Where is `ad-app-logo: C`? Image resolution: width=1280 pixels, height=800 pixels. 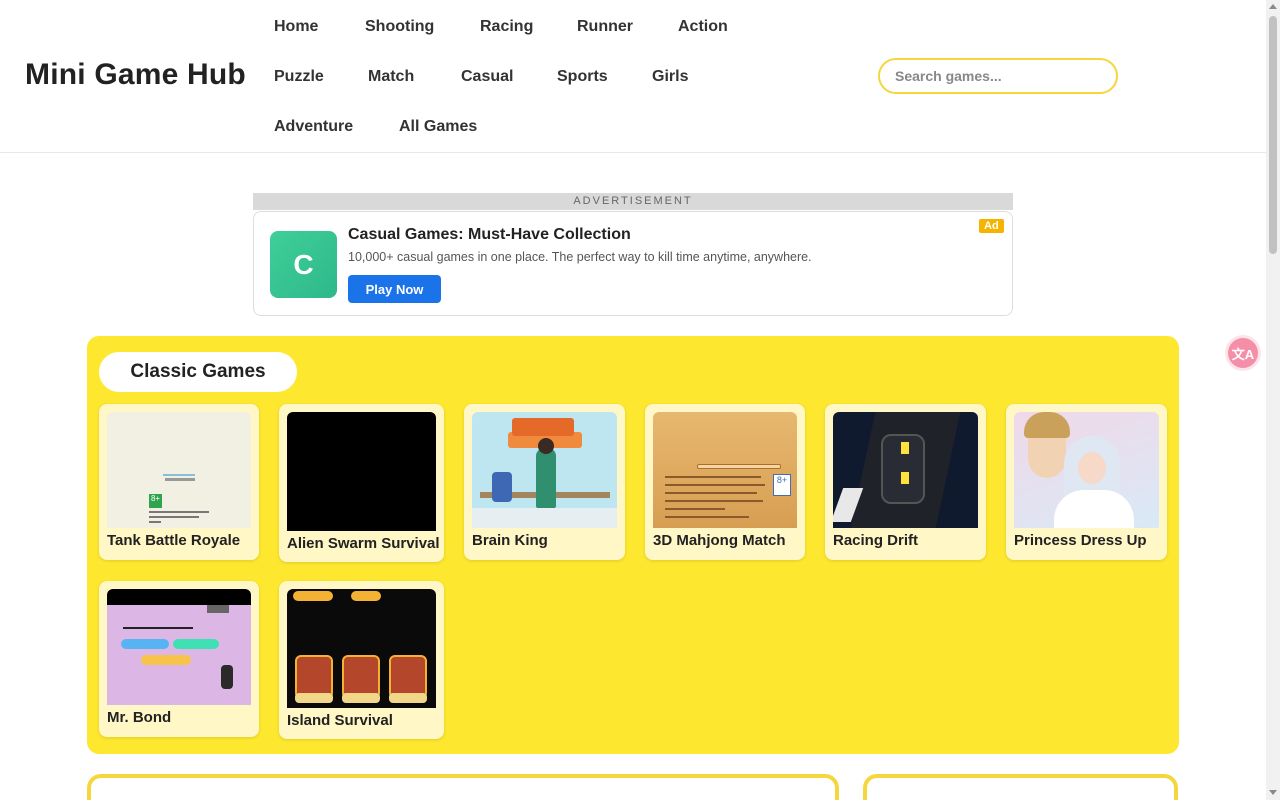
ad-app-logo: C is located at coordinates (303, 264).